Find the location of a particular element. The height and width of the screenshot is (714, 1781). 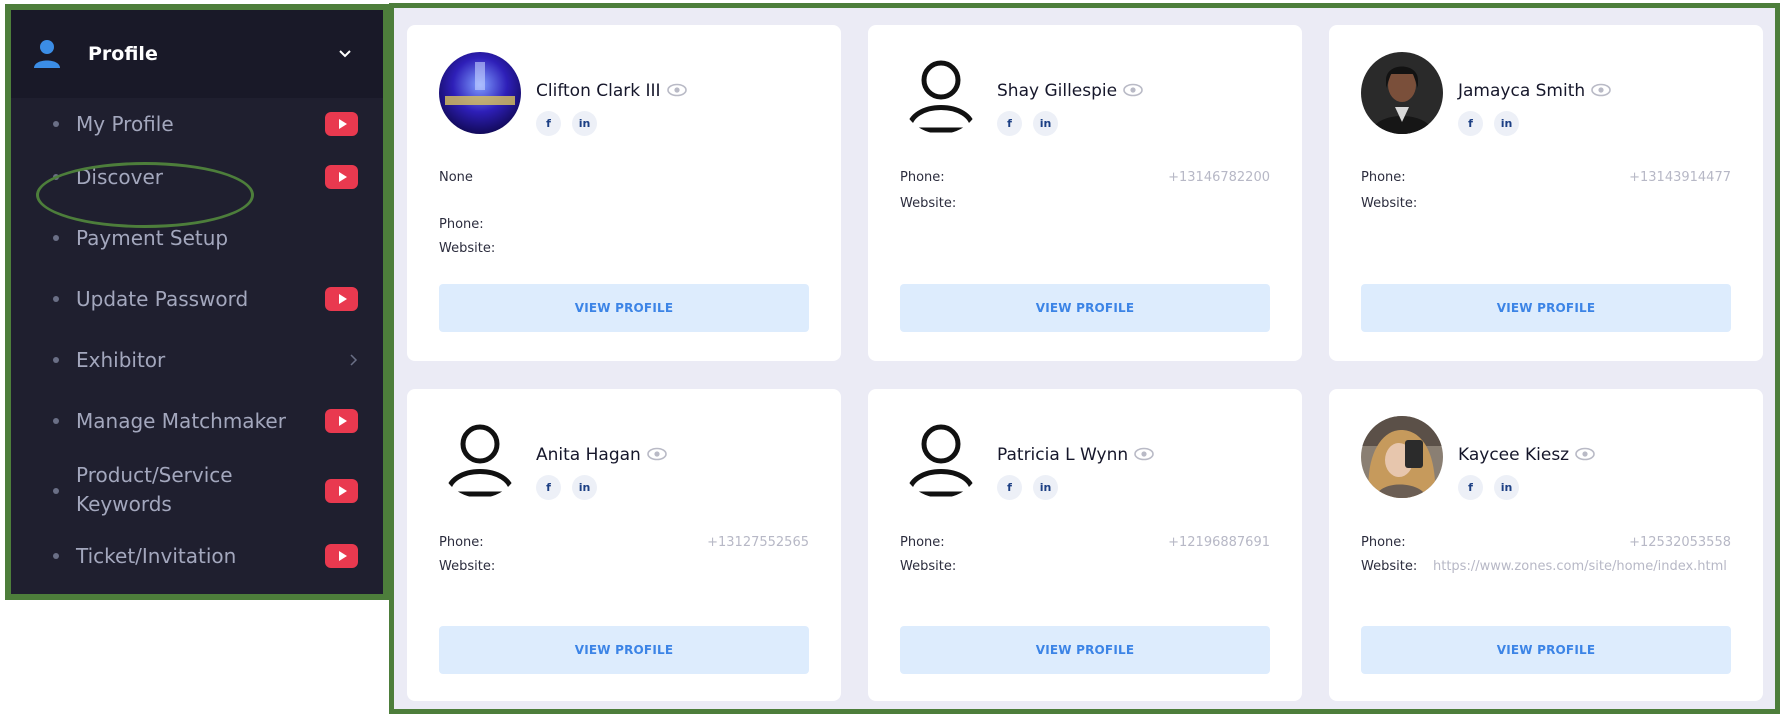

chevron-down-icon is located at coordinates (345, 54).